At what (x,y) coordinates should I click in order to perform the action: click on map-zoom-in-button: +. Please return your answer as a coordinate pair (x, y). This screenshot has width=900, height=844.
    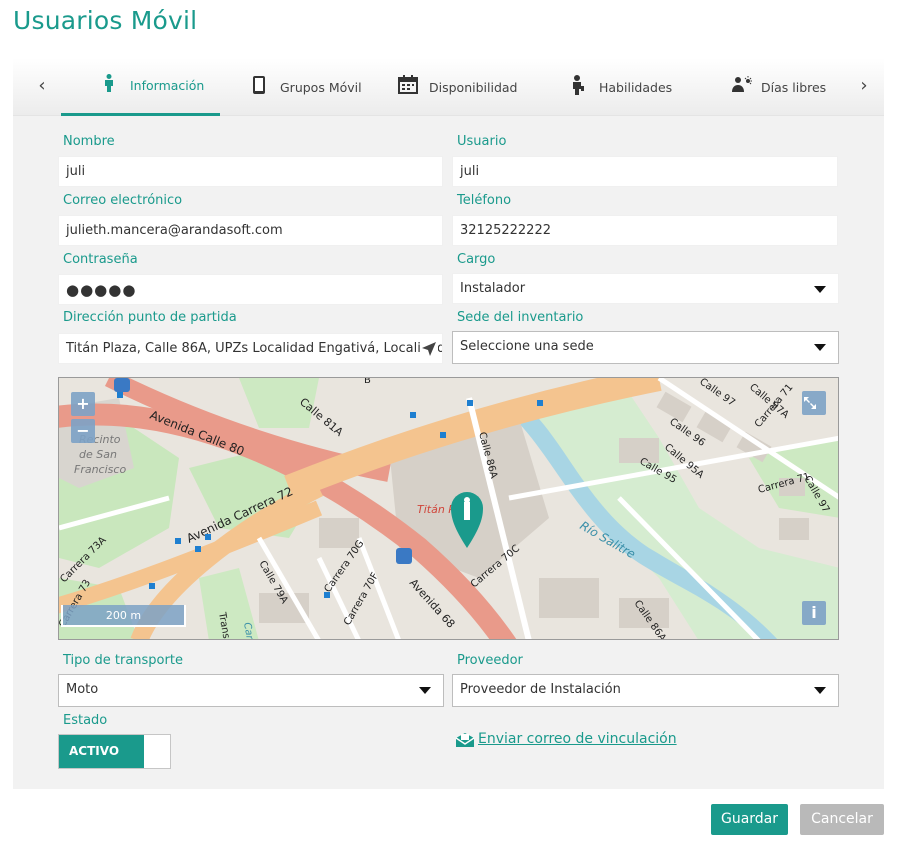
    Looking at the image, I should click on (83, 404).